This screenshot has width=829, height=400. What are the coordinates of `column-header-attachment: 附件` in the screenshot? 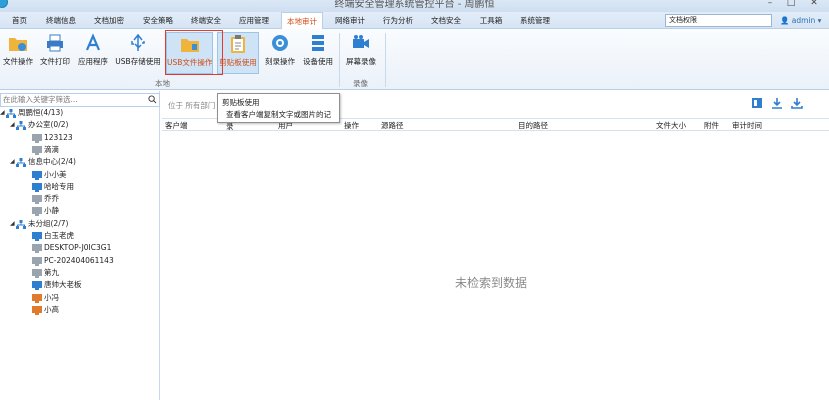 It's located at (711, 125).